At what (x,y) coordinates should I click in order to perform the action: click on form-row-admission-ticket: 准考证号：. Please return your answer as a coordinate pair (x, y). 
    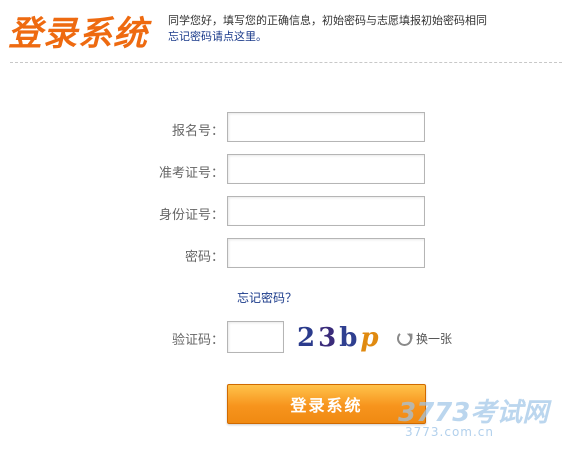
    Looking at the image, I should click on (283, 170).